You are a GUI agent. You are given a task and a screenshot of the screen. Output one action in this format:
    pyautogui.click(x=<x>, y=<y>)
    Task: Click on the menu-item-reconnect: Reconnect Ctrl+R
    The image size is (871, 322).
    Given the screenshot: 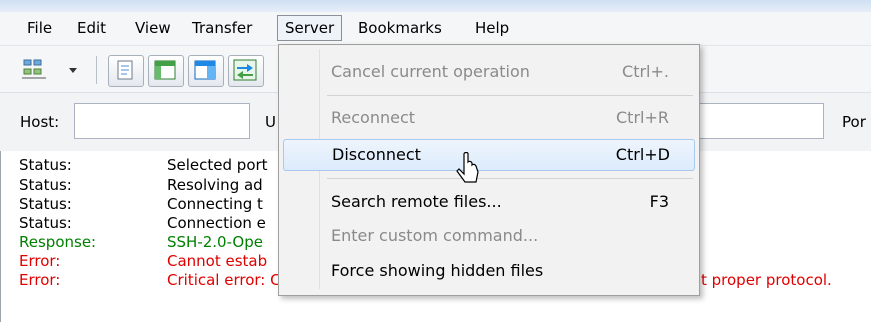 What is the action you would take?
    pyautogui.click(x=488, y=118)
    